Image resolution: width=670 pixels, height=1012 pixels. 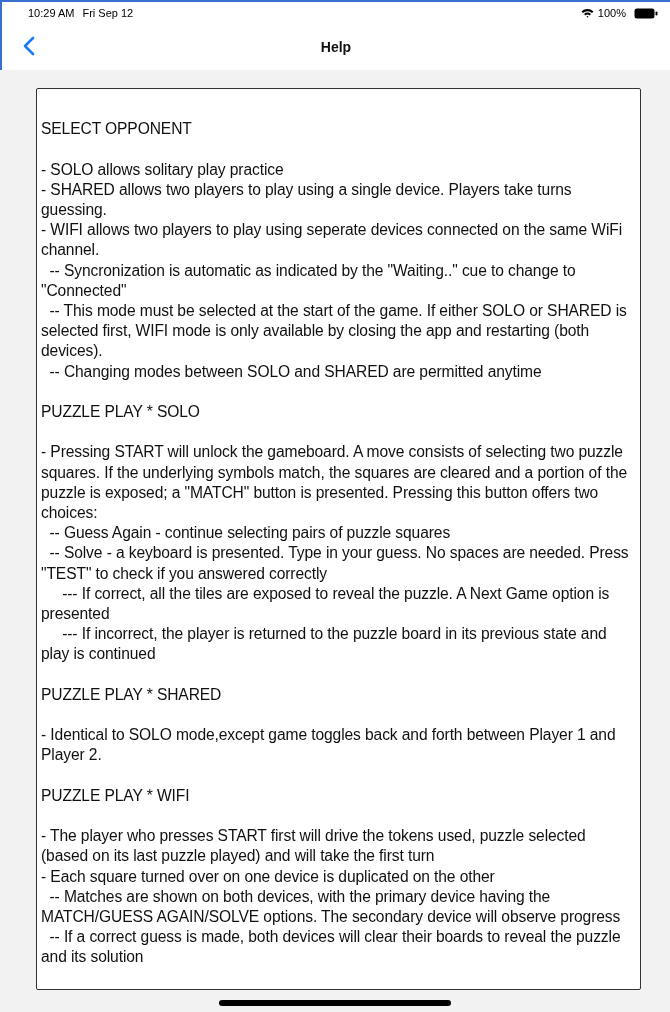 I want to click on help-paragraph: - WIFI allows two players to play using seperate devices connected on the same WiFi channel., so click(x=332, y=240).